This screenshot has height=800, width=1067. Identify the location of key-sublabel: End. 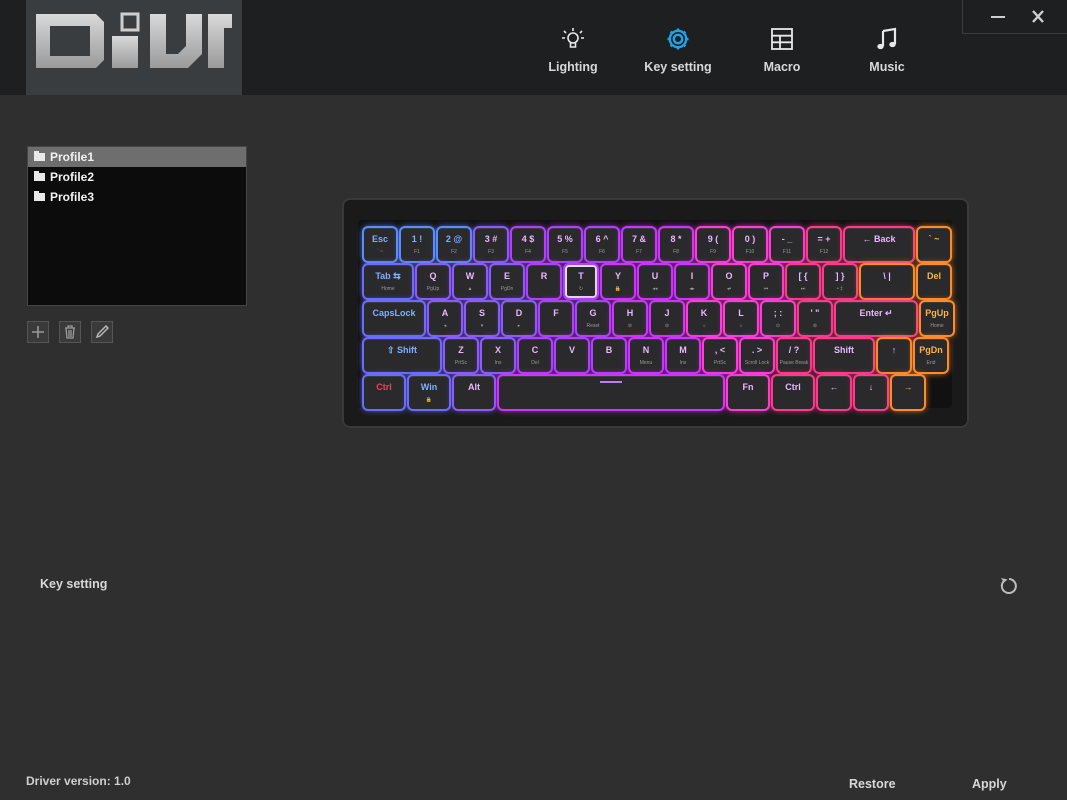
(931, 363).